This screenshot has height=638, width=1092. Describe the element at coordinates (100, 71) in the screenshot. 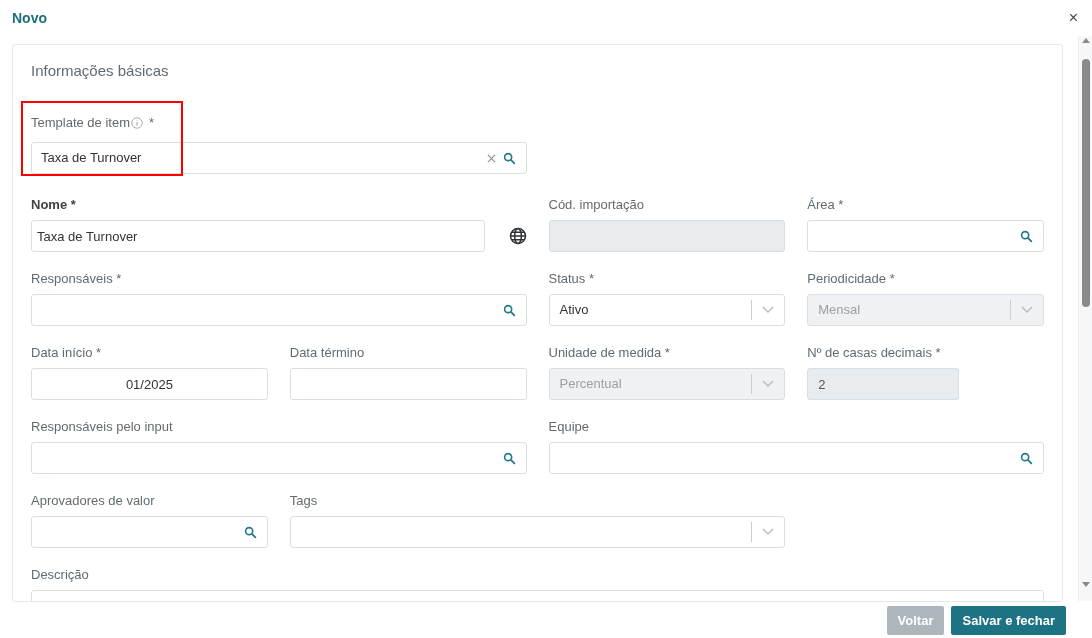

I see `section-title: Informações básicas` at that location.